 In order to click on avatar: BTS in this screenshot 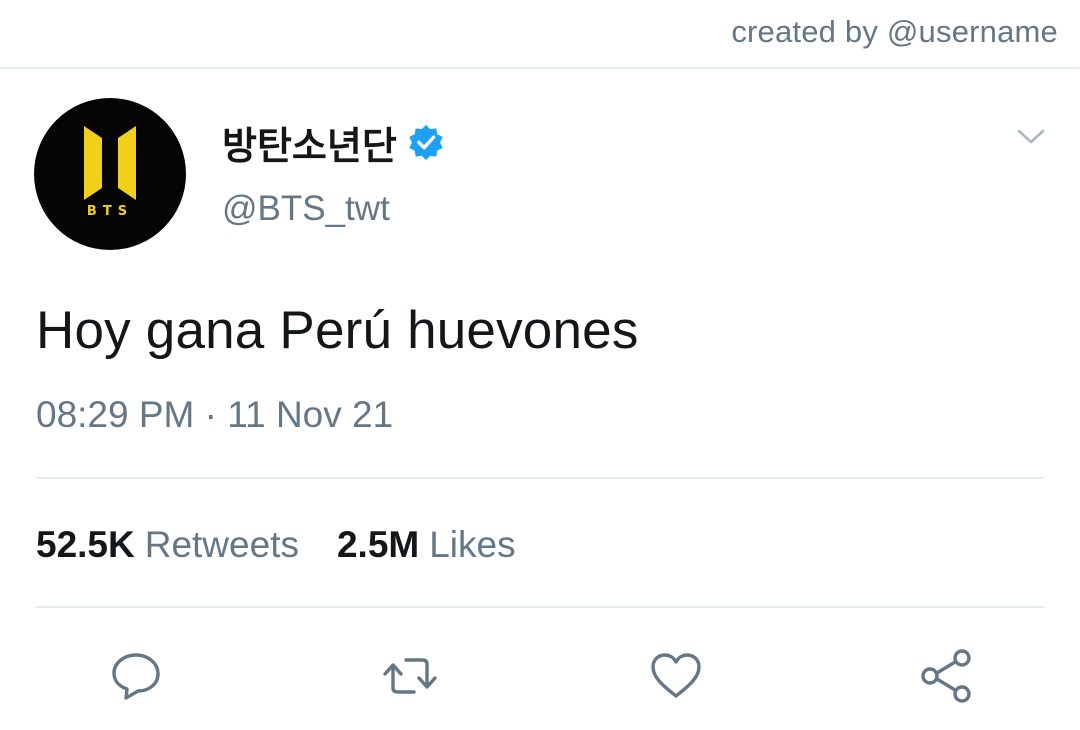, I will do `click(110, 174)`.